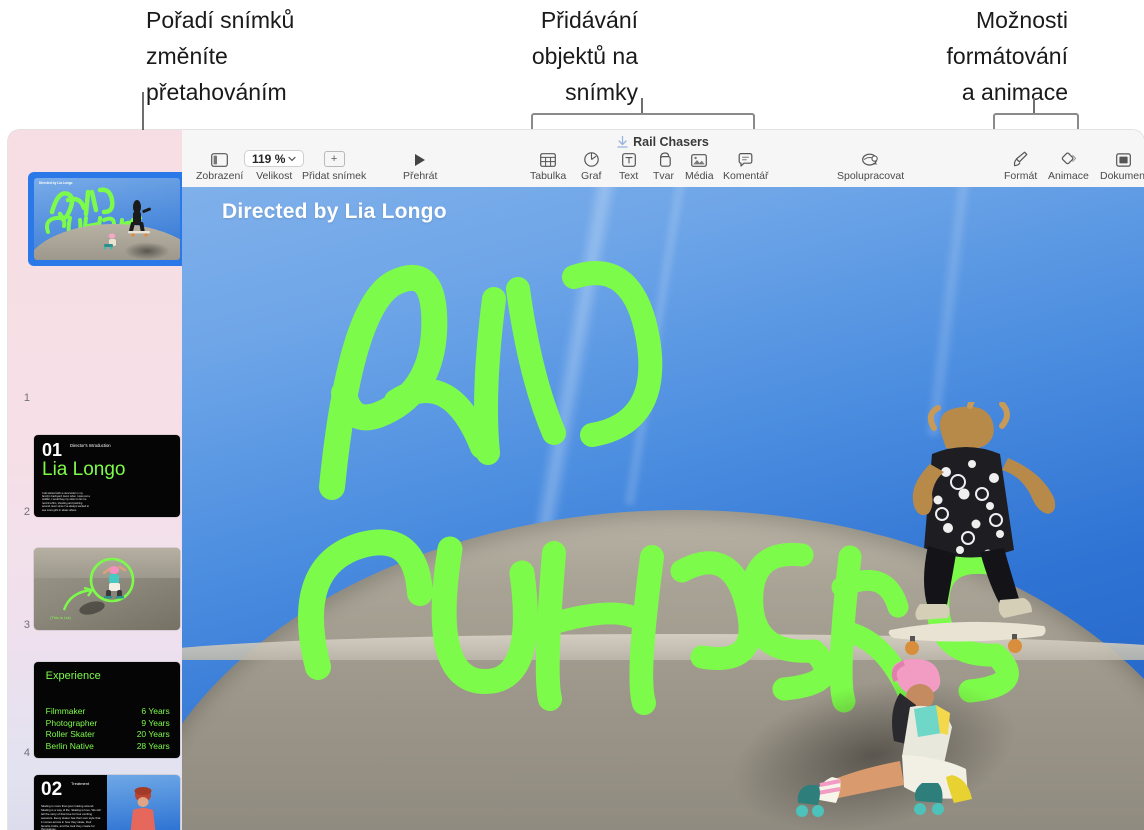 The height and width of the screenshot is (830, 1144). What do you see at coordinates (26, 753) in the screenshot?
I see `slide-number-4: 4` at bounding box center [26, 753].